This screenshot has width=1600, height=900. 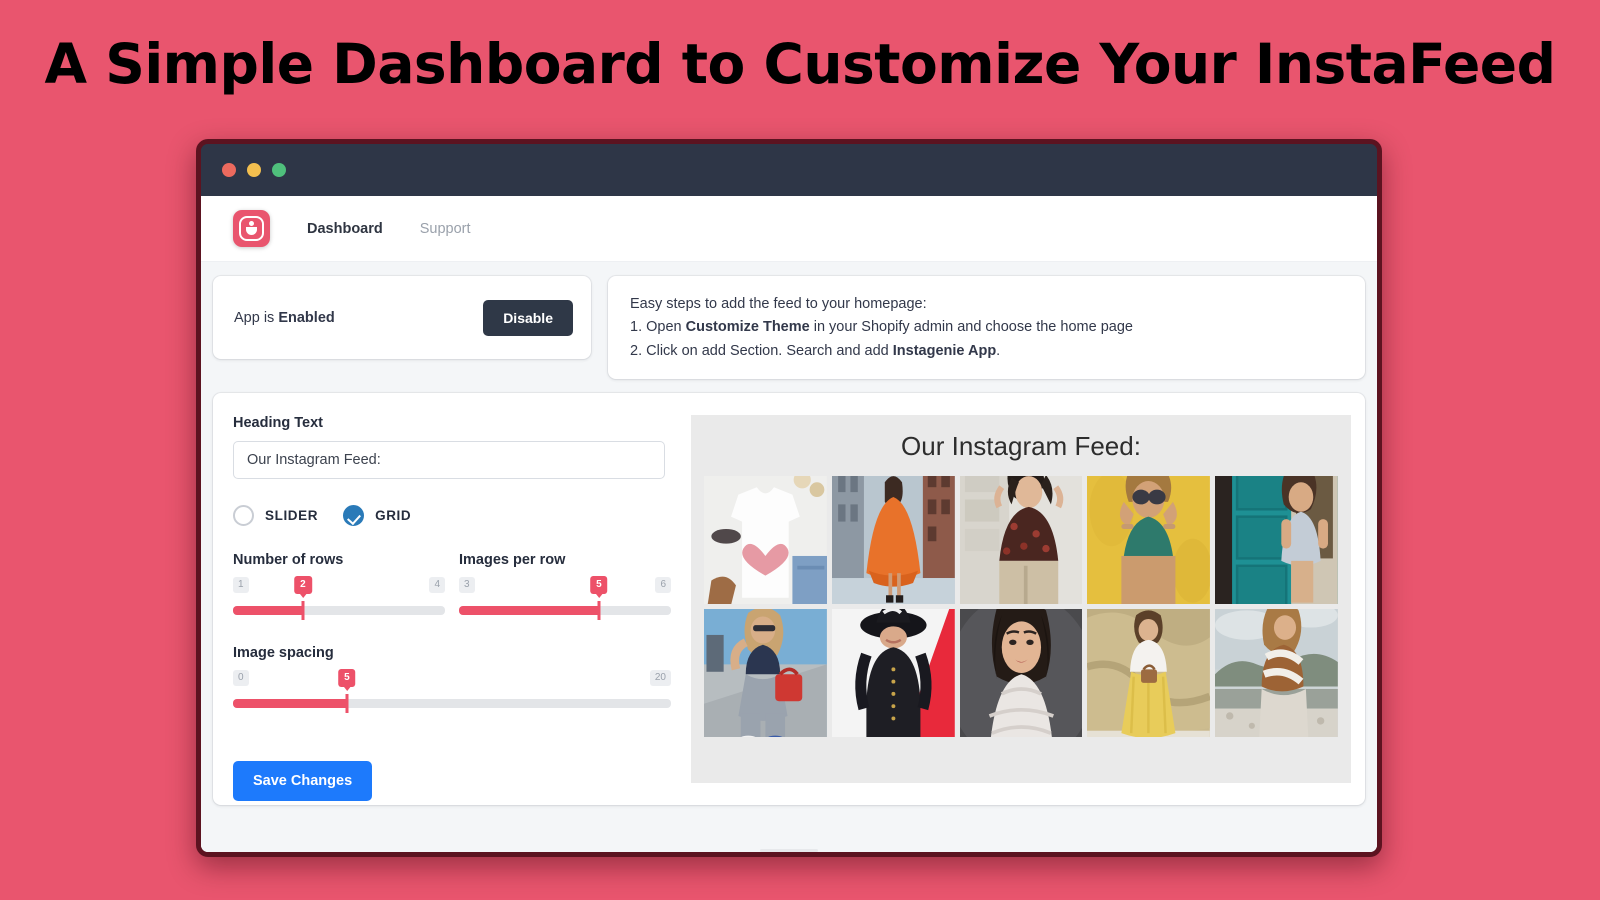 I want to click on slider-max-label: 20, so click(x=660, y=678).